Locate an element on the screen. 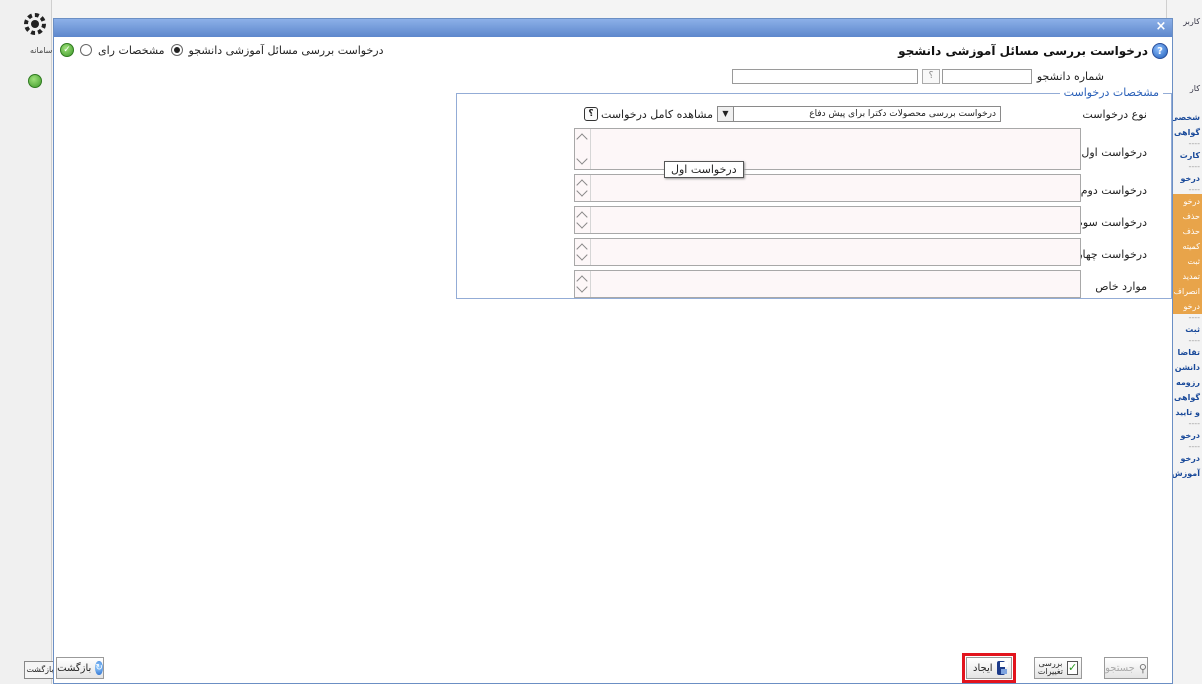 The width and height of the screenshot is (1202, 684). radio-student-request is located at coordinates (176, 50).